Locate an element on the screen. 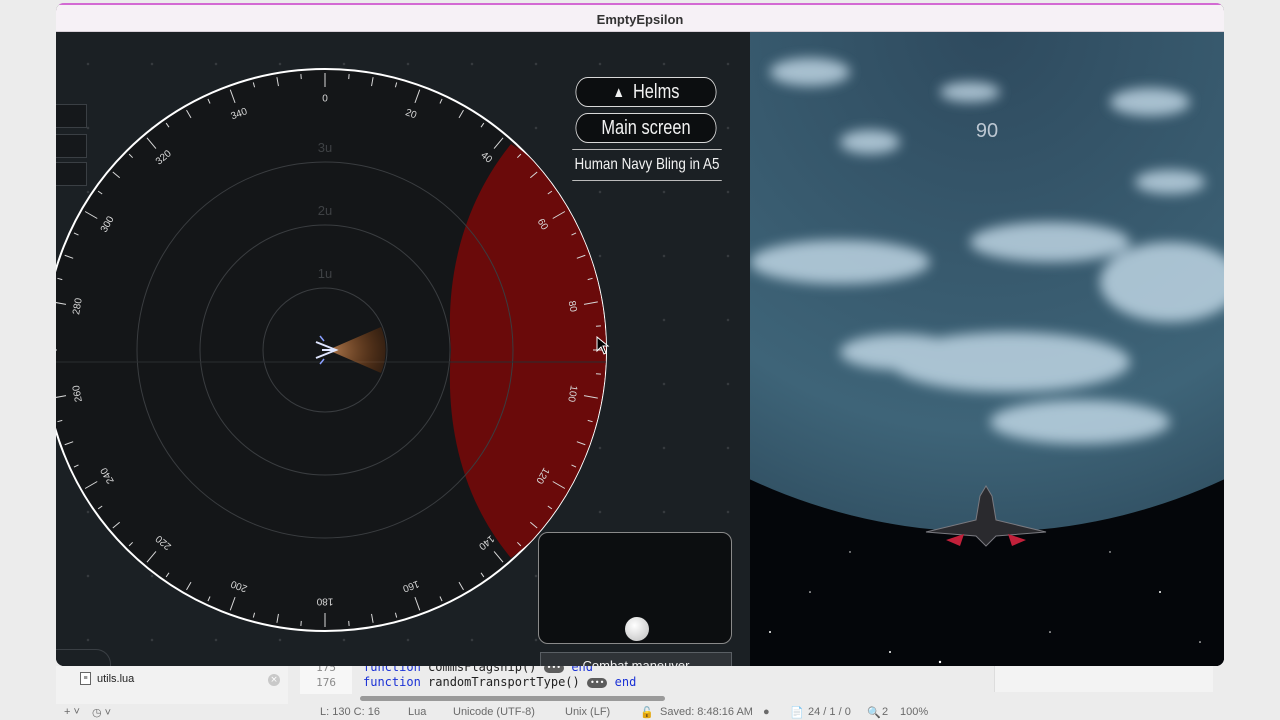 The height and width of the screenshot is (720, 1280). file-list-item: ≡ utils.lua is located at coordinates (107, 678).